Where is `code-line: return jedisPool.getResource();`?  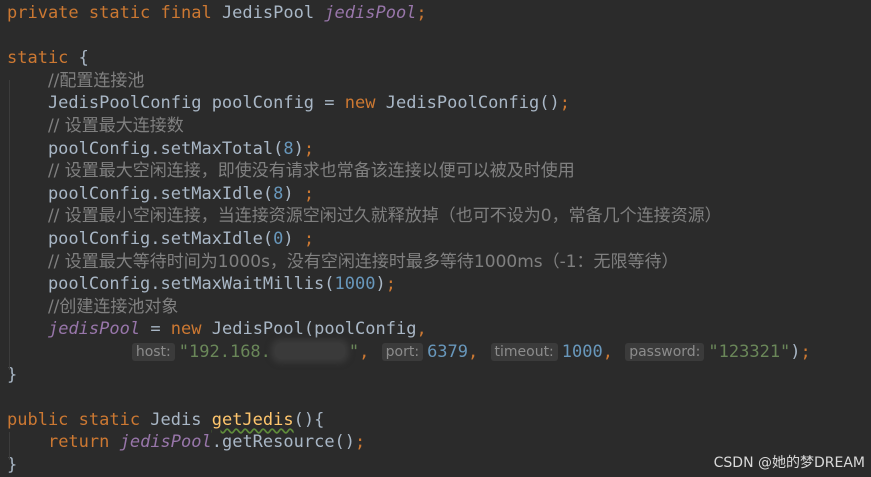 code-line: return jedisPool.getResource(); is located at coordinates (186, 442).